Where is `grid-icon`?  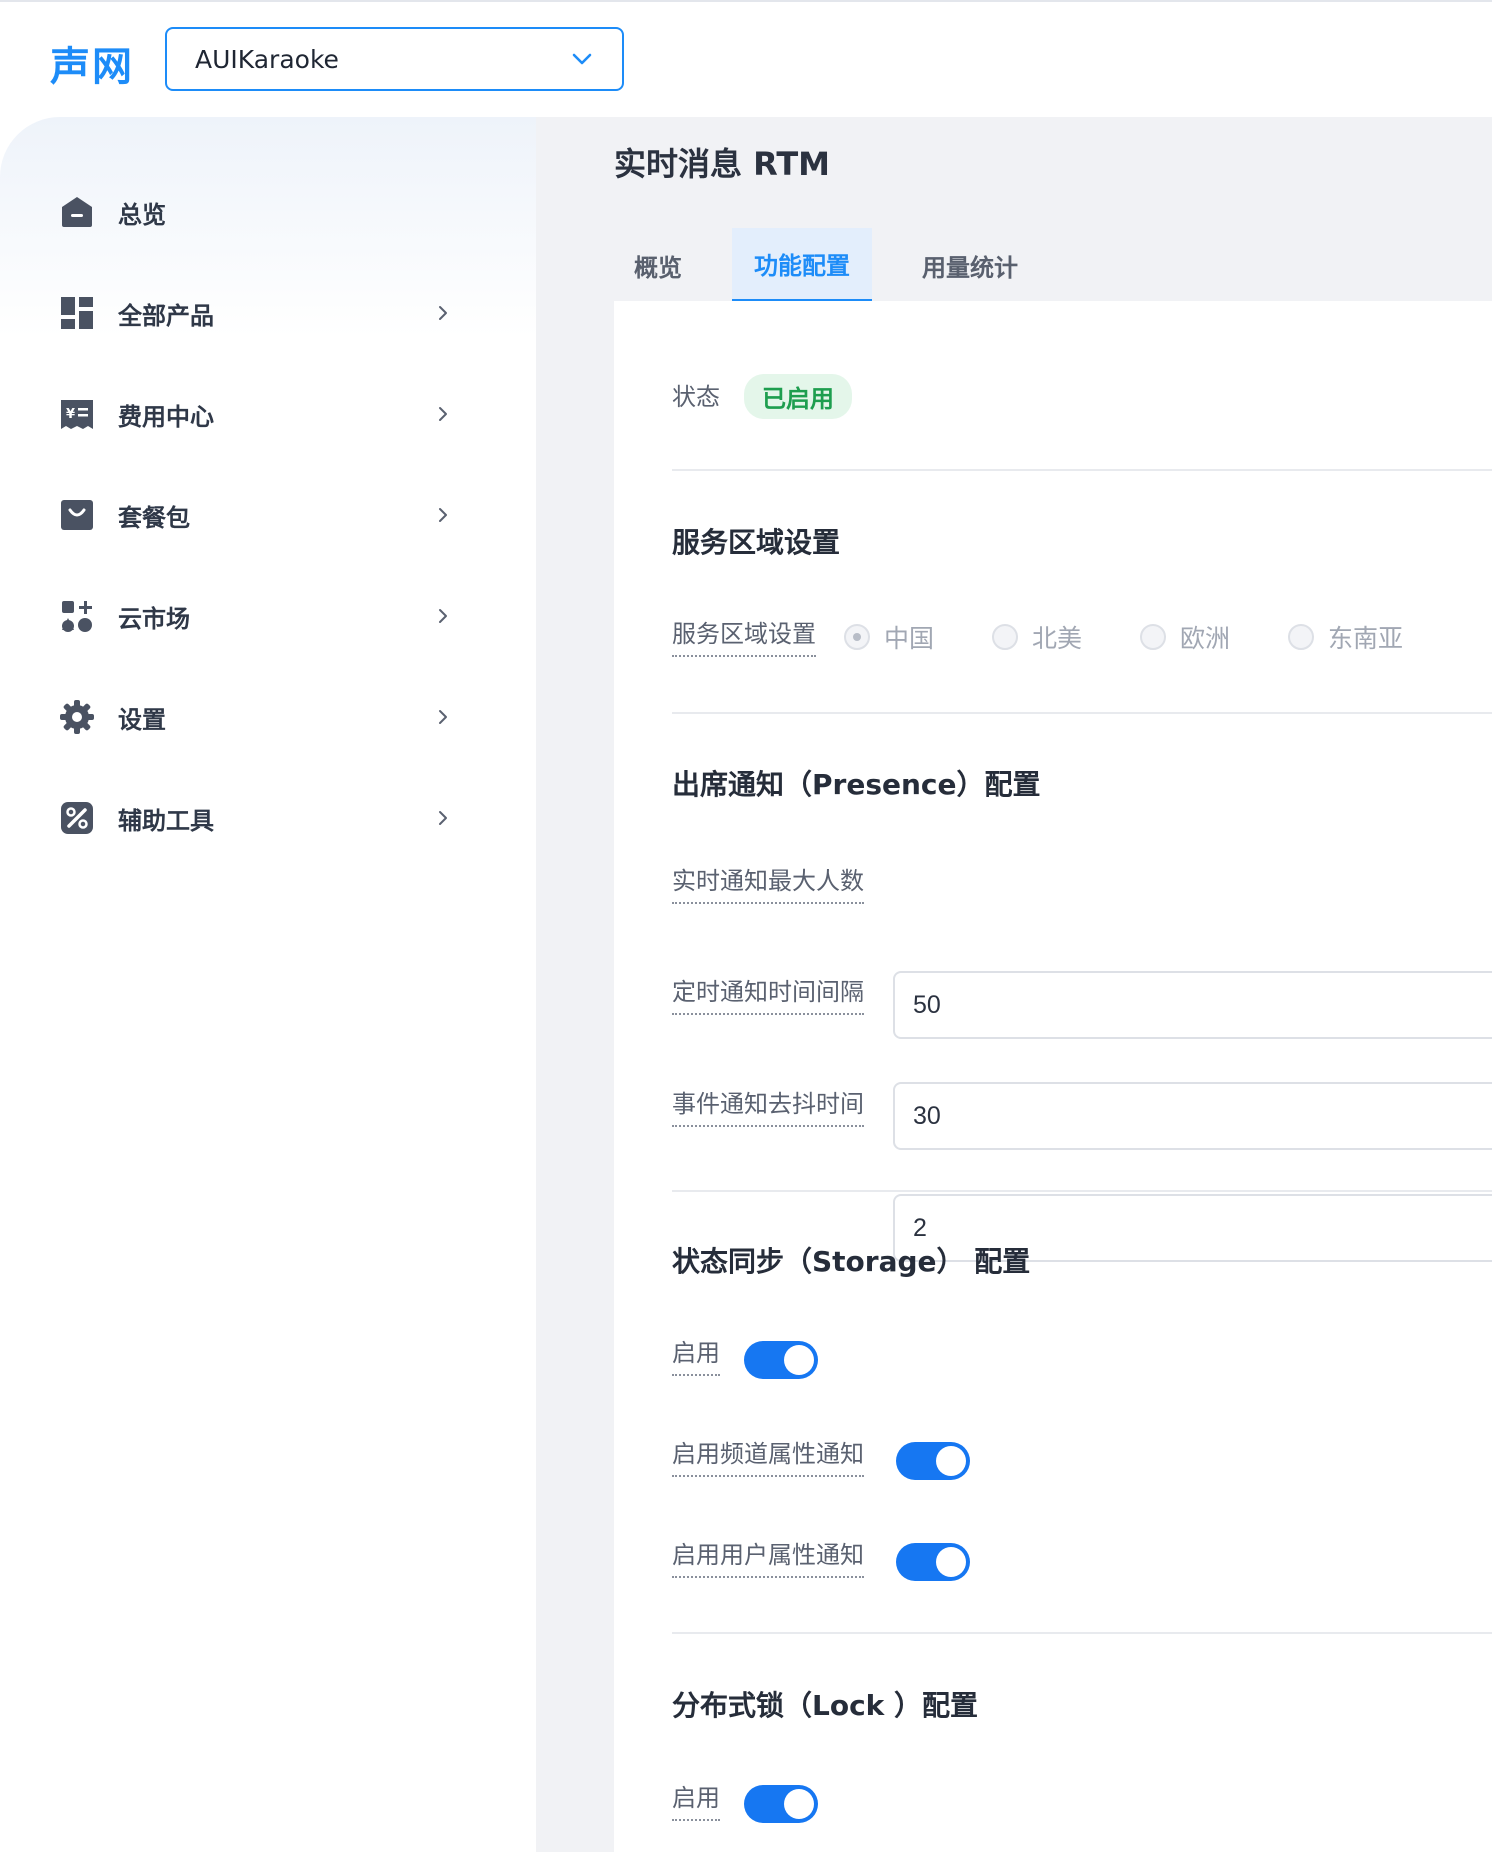 grid-icon is located at coordinates (77, 313).